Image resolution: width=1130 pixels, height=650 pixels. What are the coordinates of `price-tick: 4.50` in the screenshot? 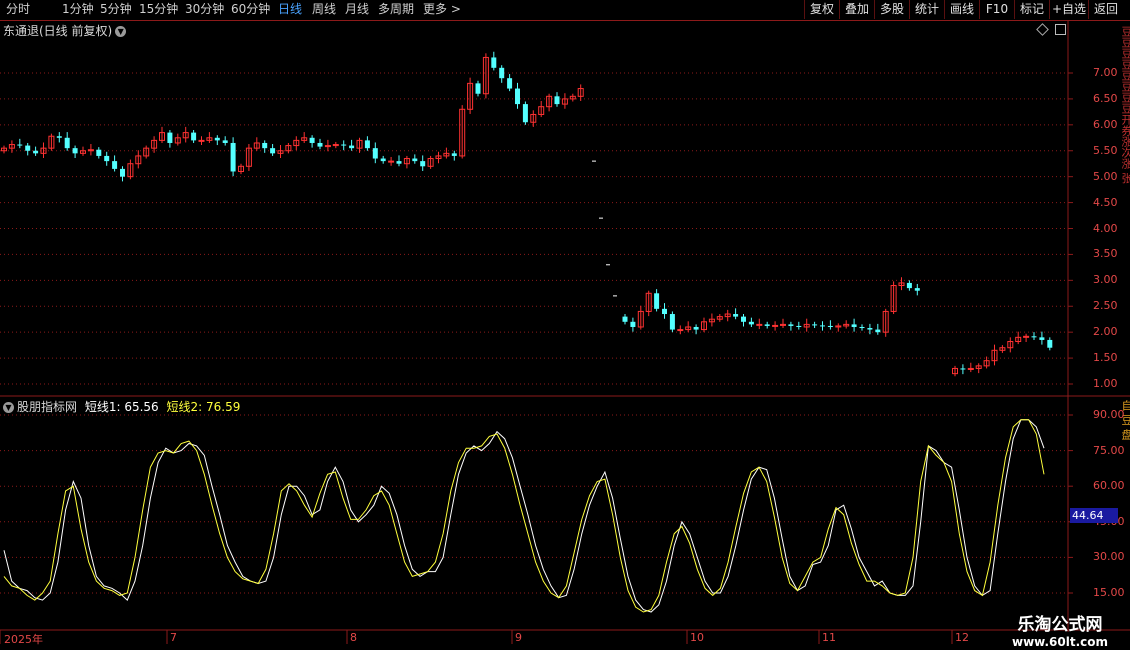 It's located at (1105, 202).